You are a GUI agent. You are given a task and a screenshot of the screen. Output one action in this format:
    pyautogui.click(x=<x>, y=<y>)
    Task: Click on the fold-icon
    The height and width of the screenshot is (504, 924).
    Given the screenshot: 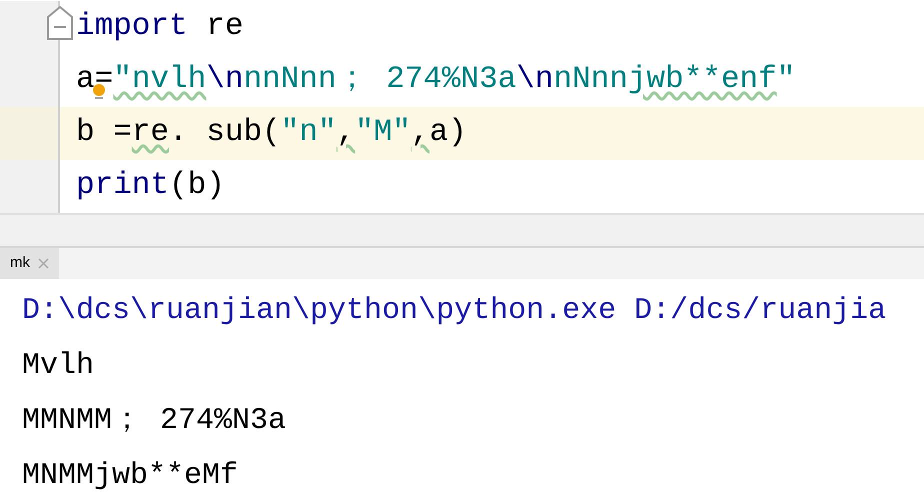 What is the action you would take?
    pyautogui.click(x=60, y=23)
    